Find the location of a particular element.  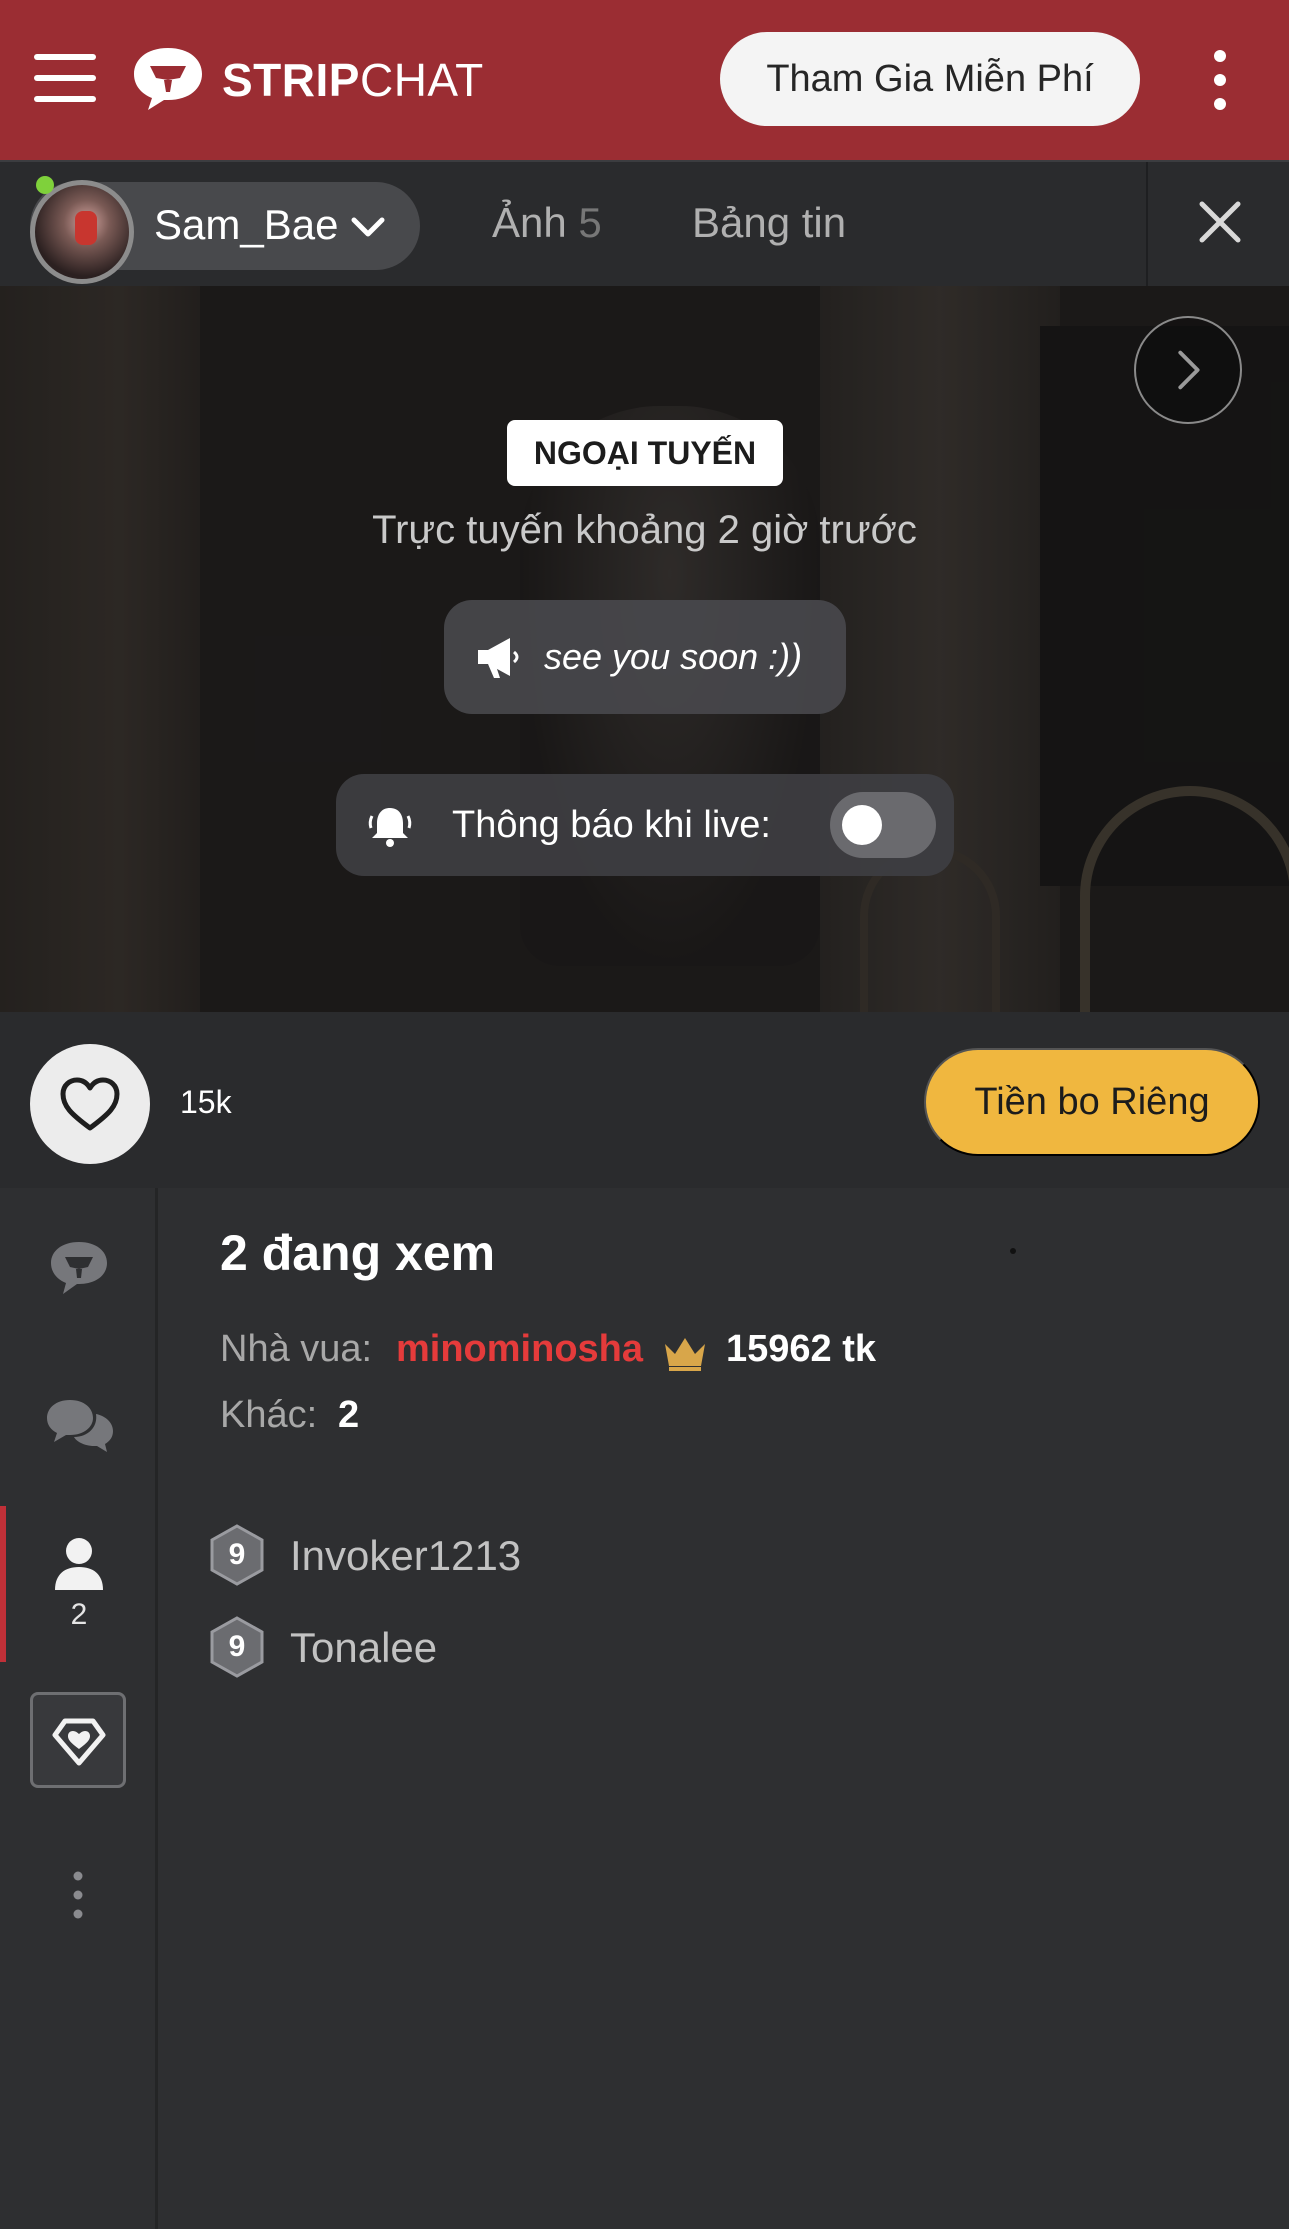

fan-club-button is located at coordinates (78, 1740).